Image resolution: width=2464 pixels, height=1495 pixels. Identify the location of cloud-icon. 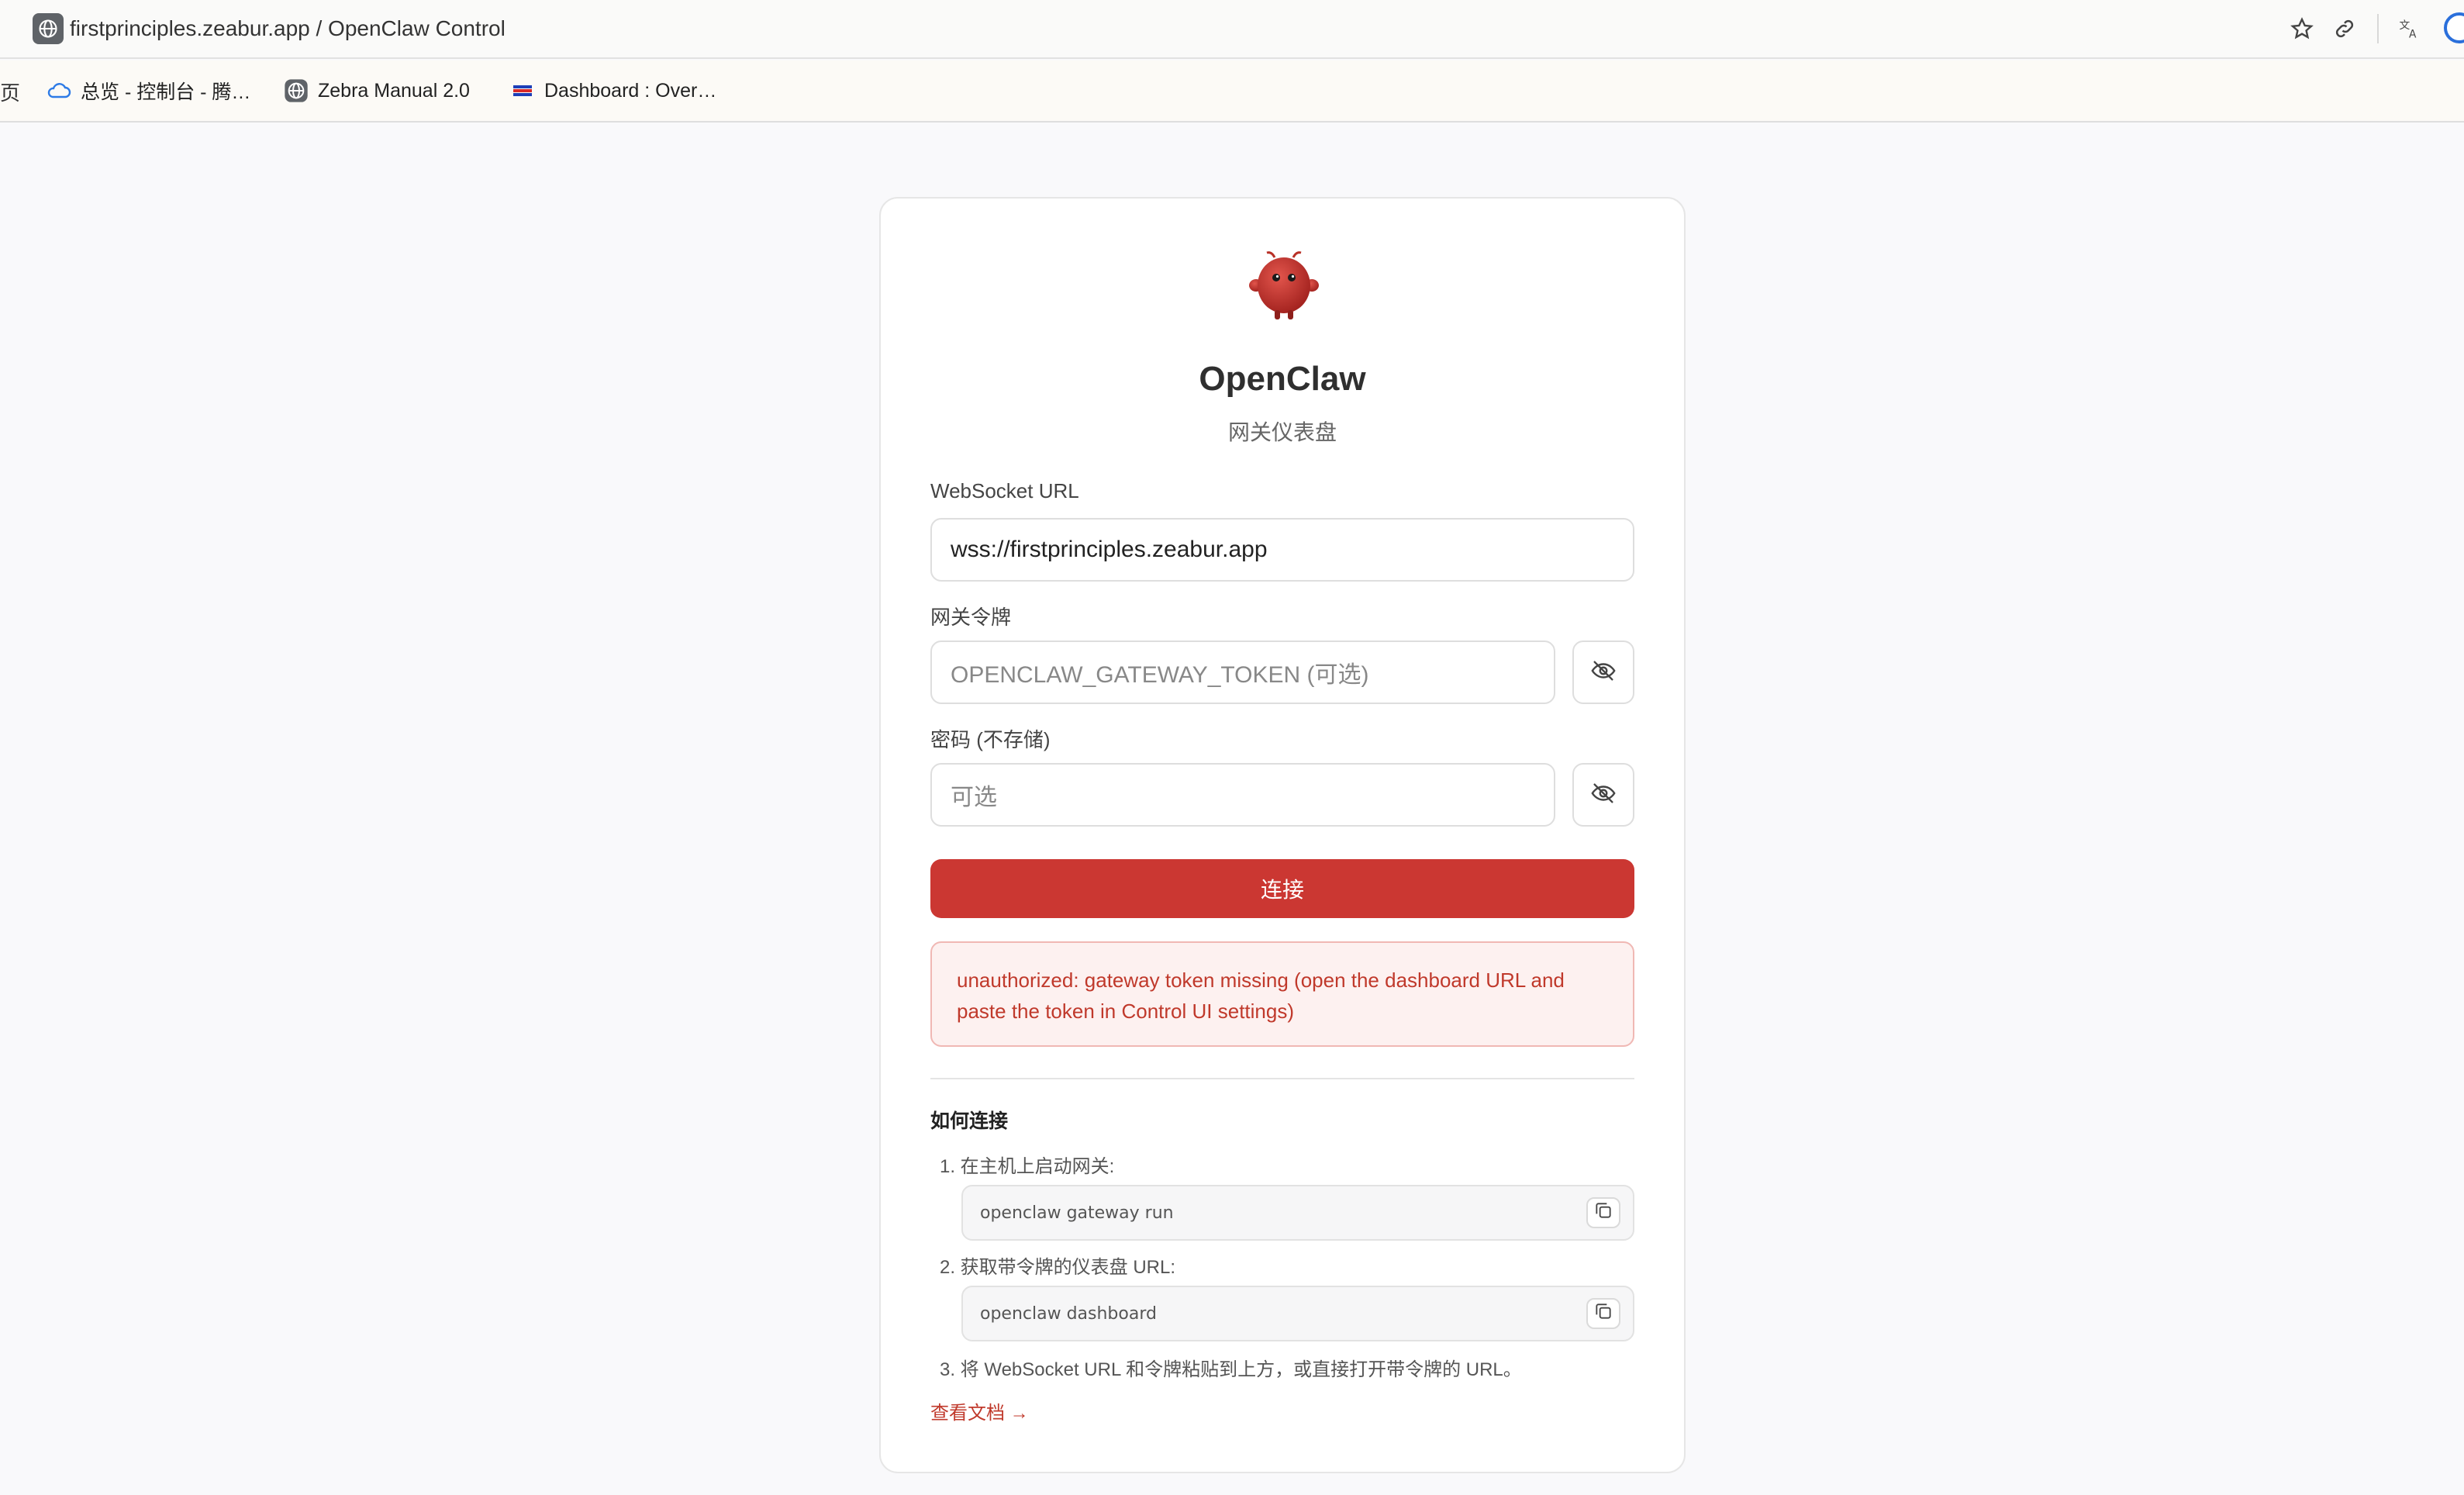
(59, 90).